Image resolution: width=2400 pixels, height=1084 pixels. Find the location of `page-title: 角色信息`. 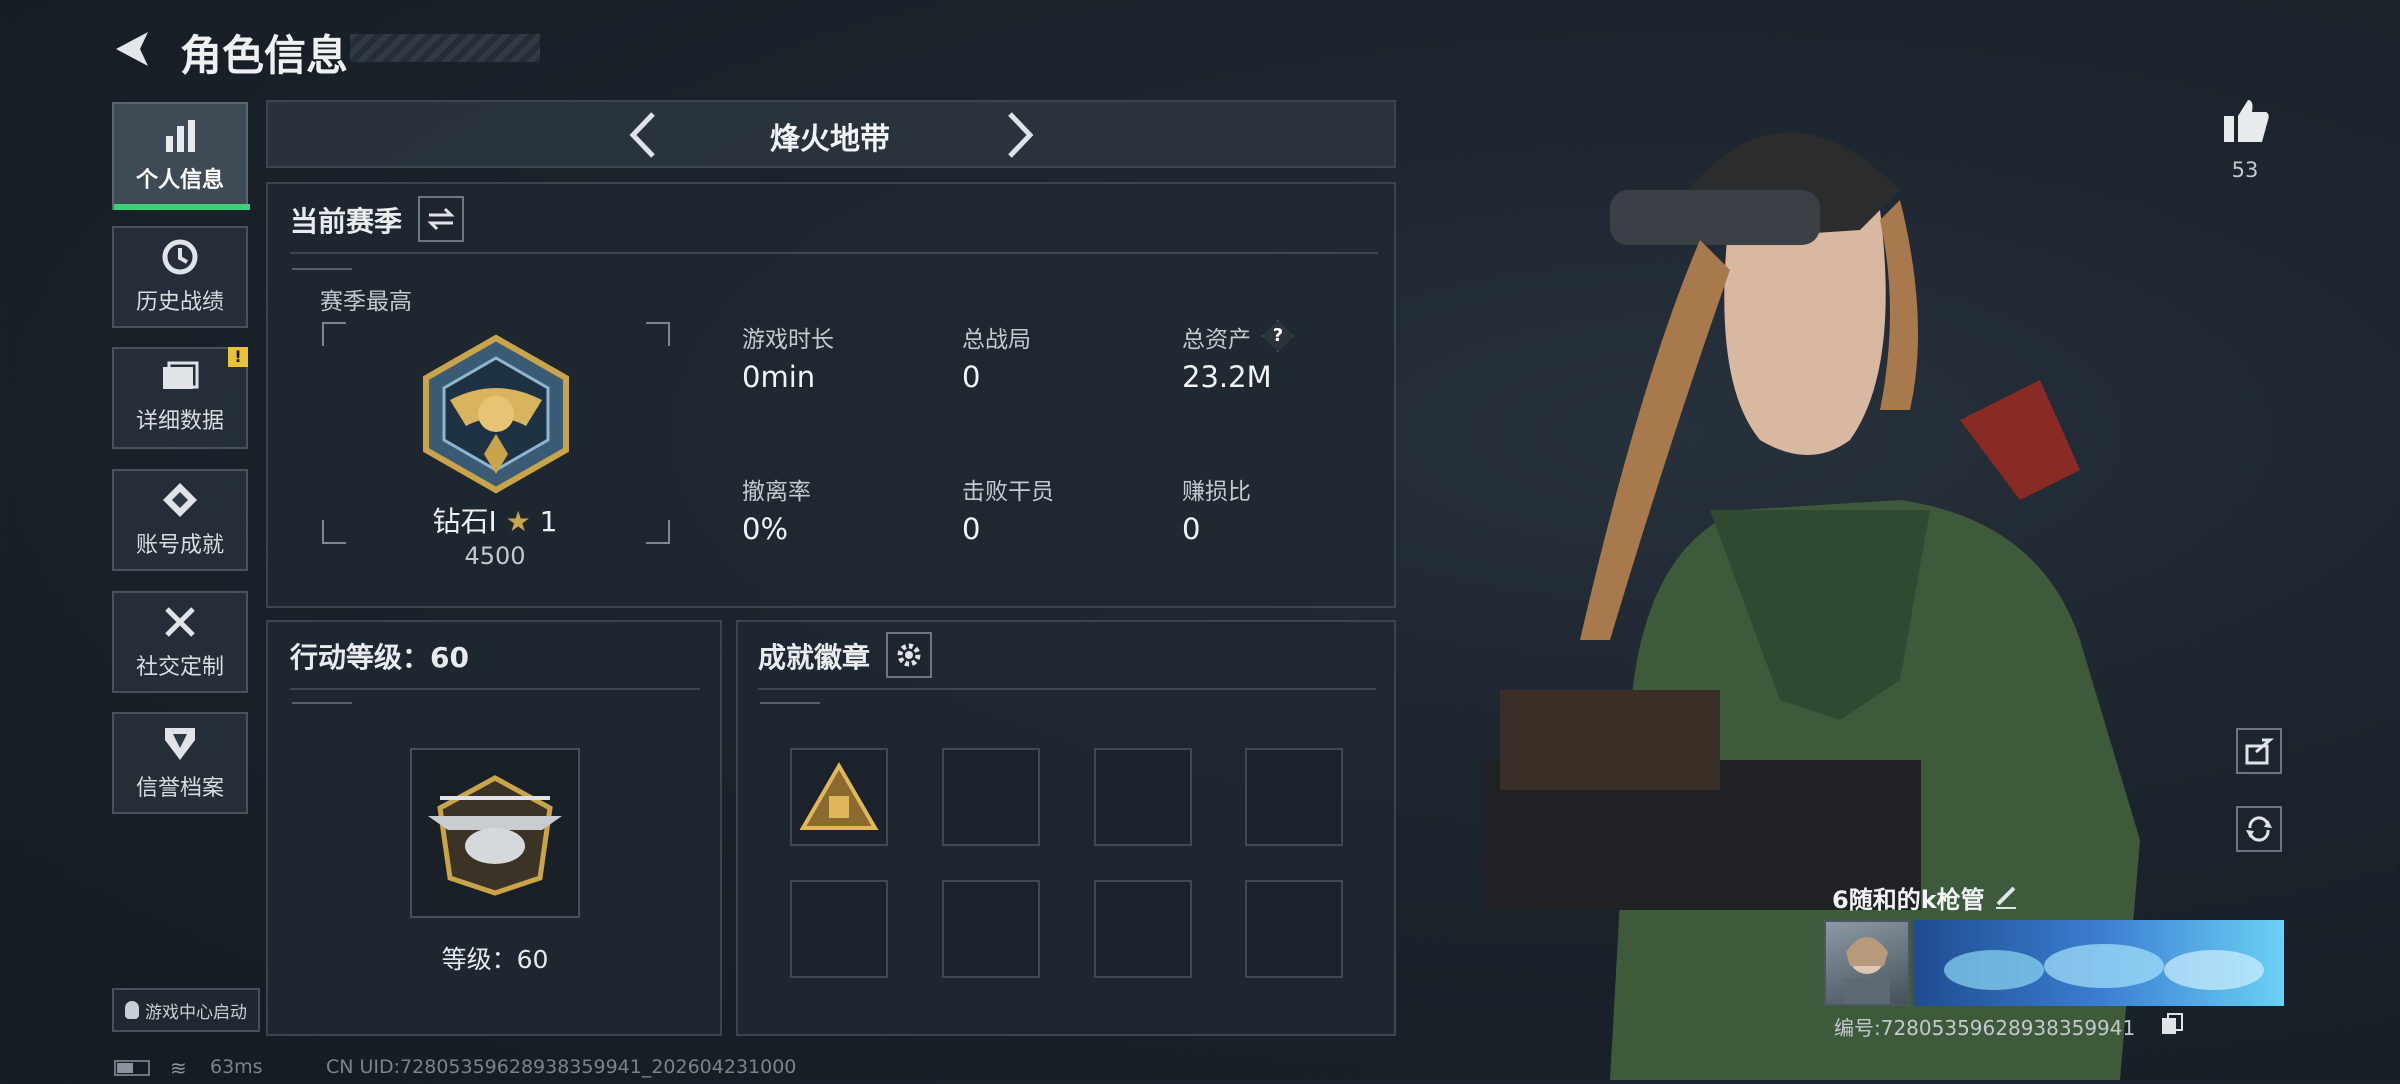

page-title: 角色信息 is located at coordinates (264, 55).